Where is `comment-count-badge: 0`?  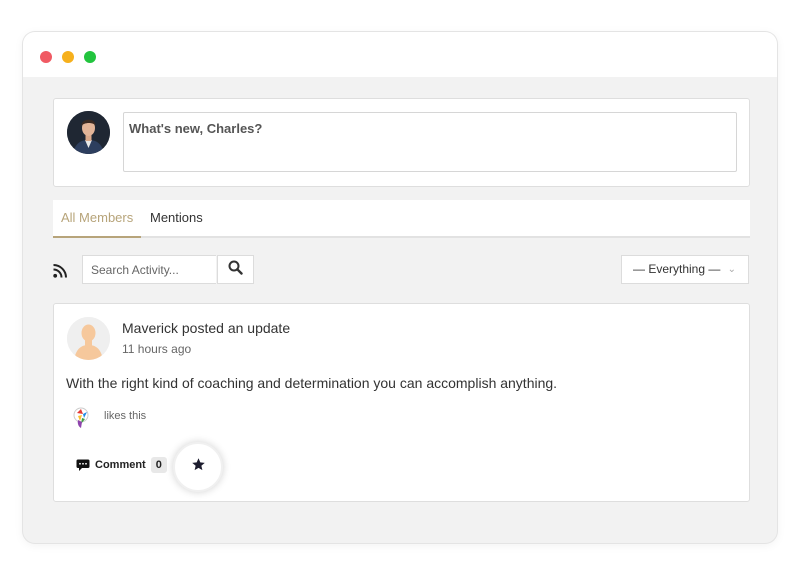 comment-count-badge: 0 is located at coordinates (158, 465).